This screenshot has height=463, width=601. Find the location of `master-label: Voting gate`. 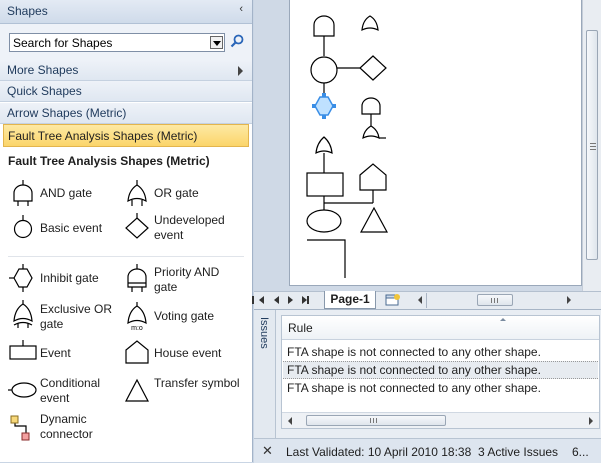

master-label: Voting gate is located at coordinates (184, 316).